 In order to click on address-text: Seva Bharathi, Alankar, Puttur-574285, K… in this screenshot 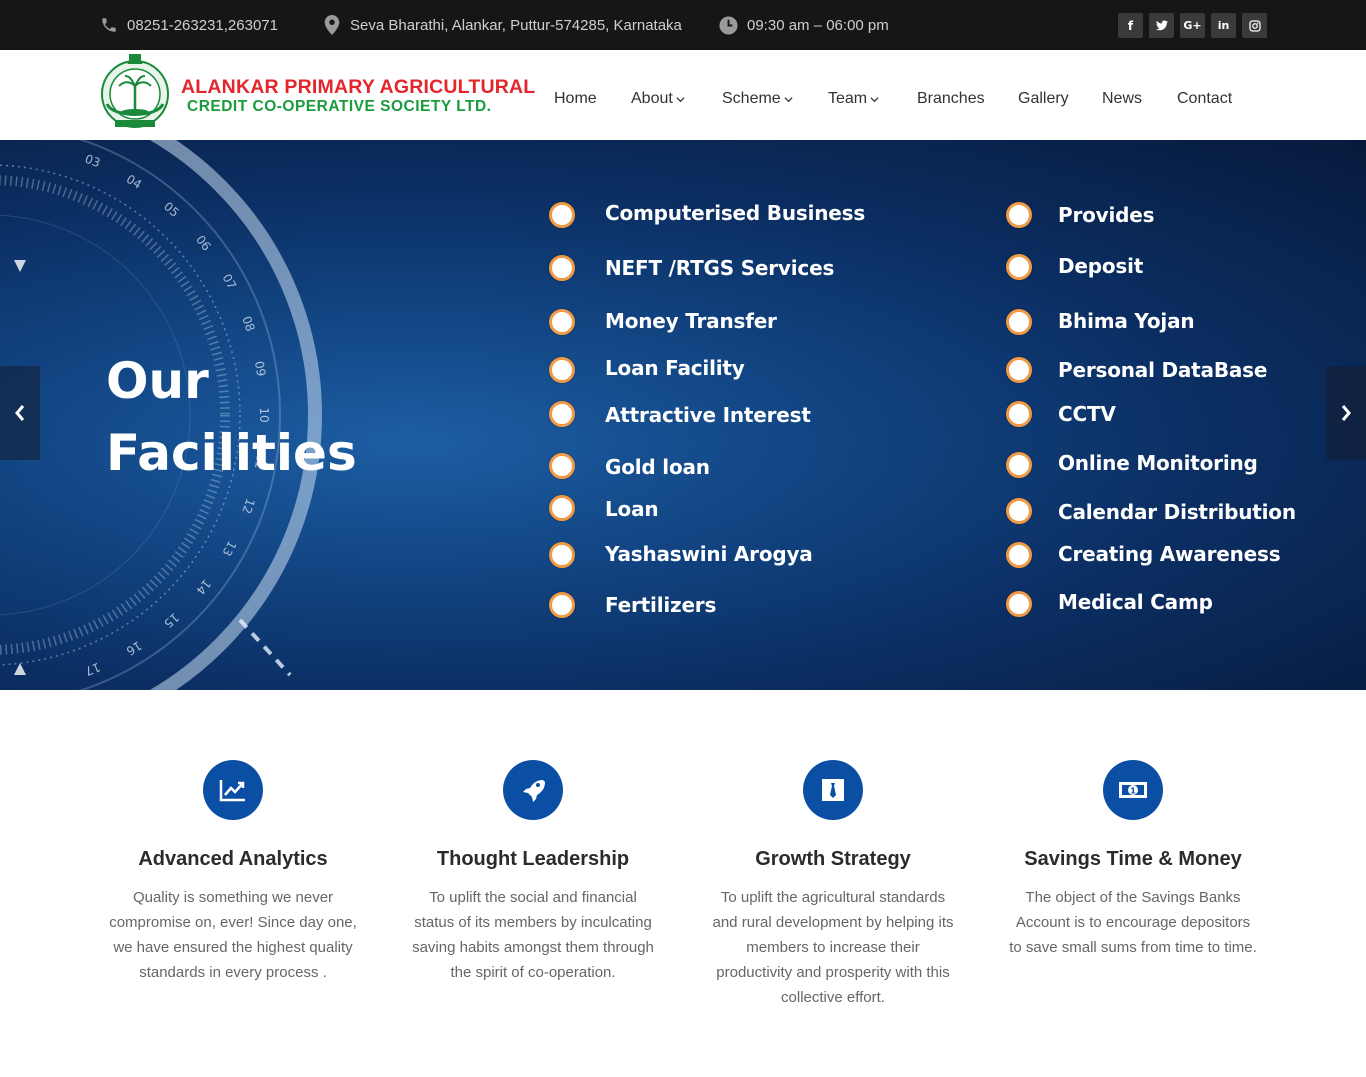, I will do `click(516, 25)`.